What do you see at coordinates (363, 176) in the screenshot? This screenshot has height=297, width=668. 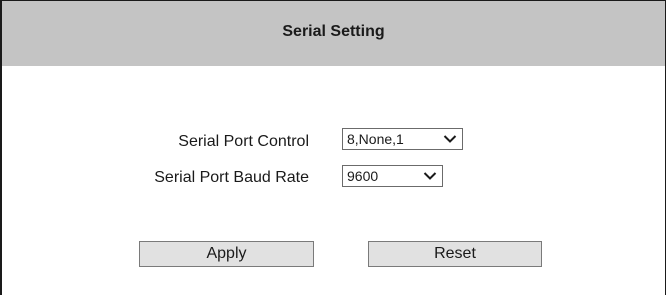 I see `serial-port-baud-rate-value: 9600` at bounding box center [363, 176].